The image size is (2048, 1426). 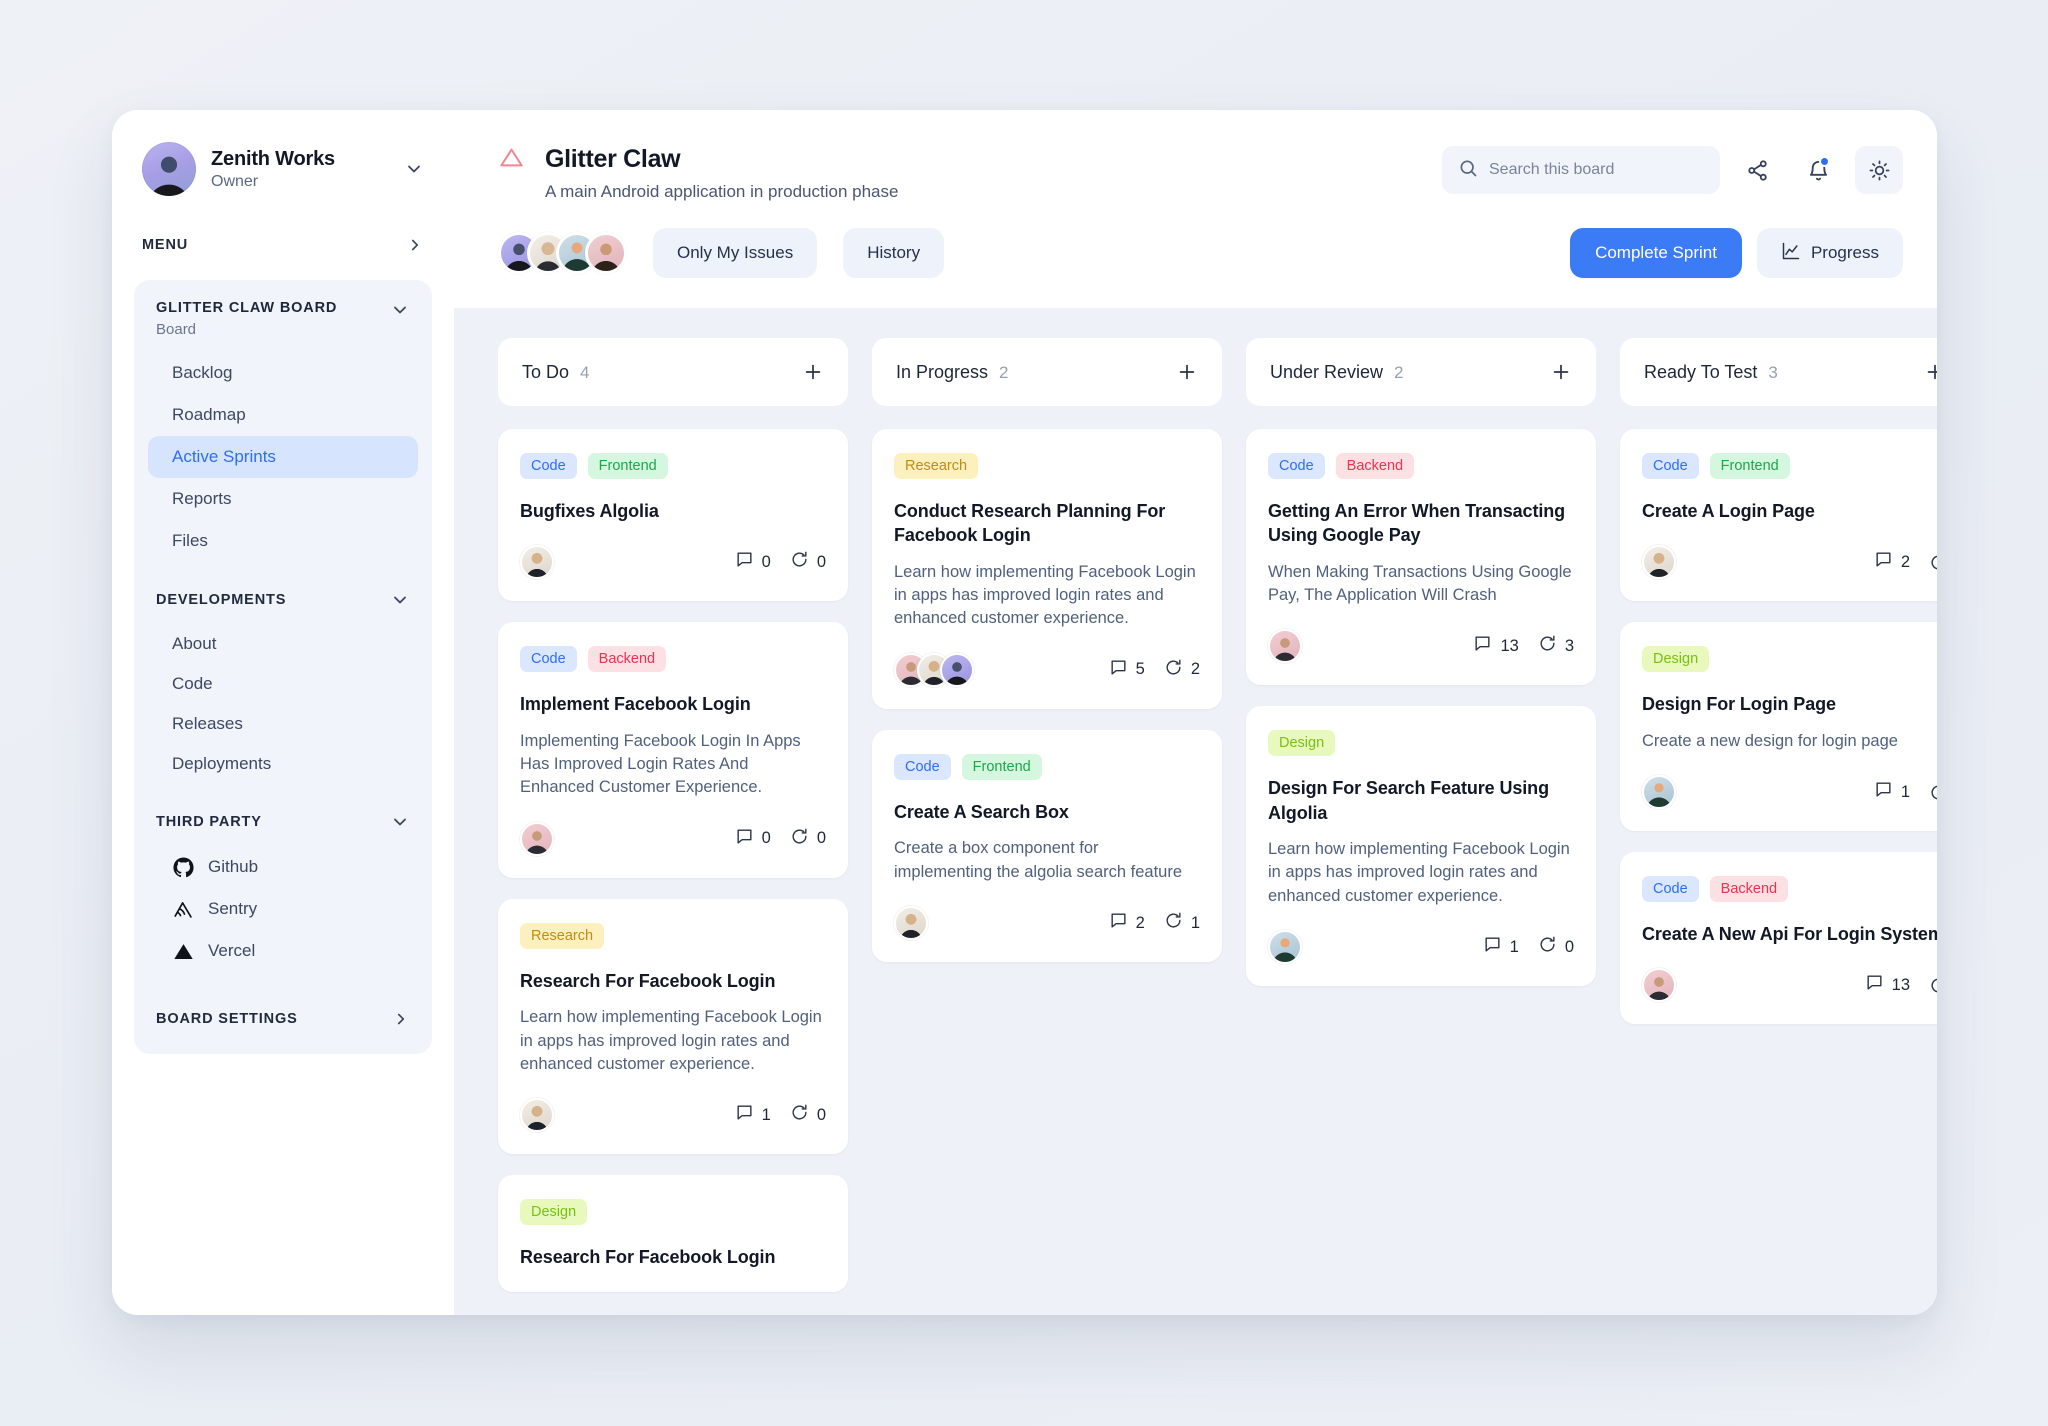 I want to click on card-title: Research For Facebook Login, so click(x=648, y=980).